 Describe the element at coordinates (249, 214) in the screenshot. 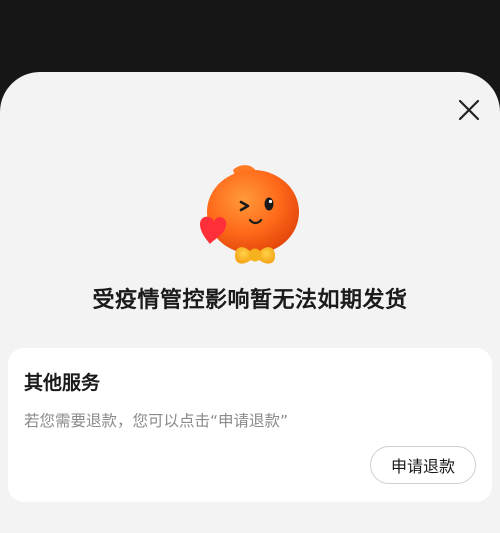

I see `mascot-icon` at that location.